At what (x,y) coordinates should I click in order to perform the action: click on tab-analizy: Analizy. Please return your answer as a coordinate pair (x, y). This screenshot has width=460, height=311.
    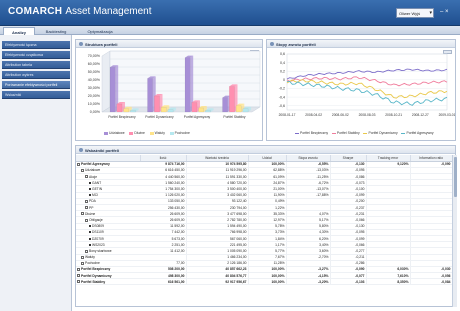
    Looking at the image, I should click on (19, 31).